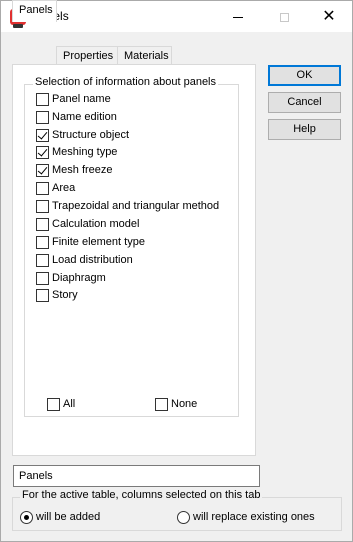  What do you see at coordinates (81, 99) in the screenshot?
I see `checkbox-label: Panel name` at bounding box center [81, 99].